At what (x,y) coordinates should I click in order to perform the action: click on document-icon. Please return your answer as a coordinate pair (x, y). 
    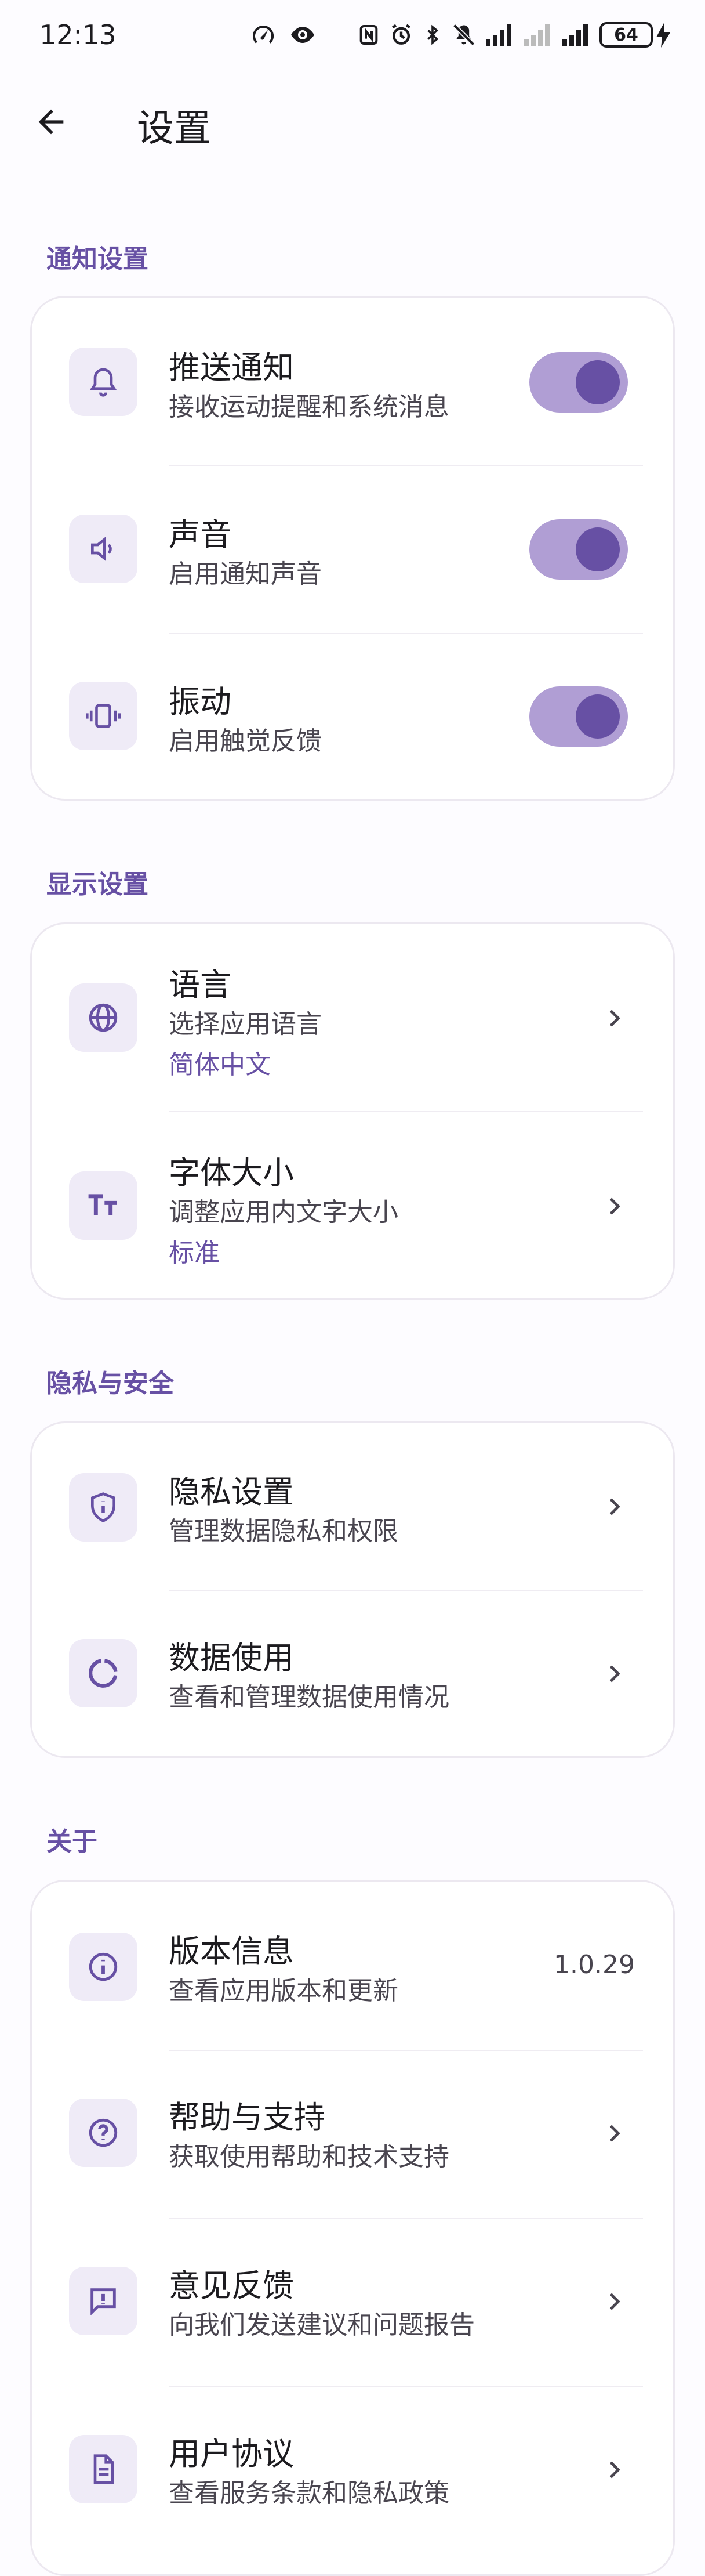
    Looking at the image, I should click on (104, 2469).